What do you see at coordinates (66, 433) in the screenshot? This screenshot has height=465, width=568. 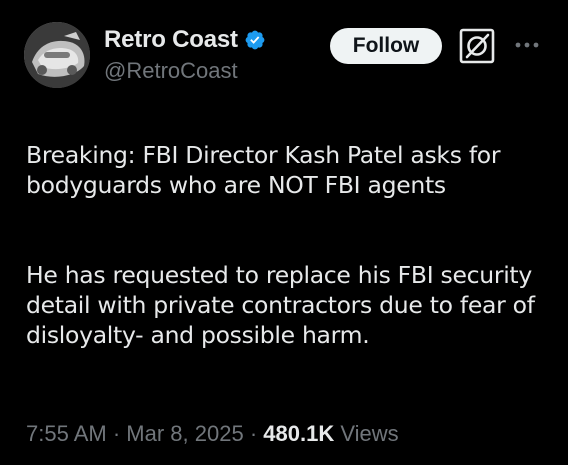 I see `tweet-time: 7:55 AM` at bounding box center [66, 433].